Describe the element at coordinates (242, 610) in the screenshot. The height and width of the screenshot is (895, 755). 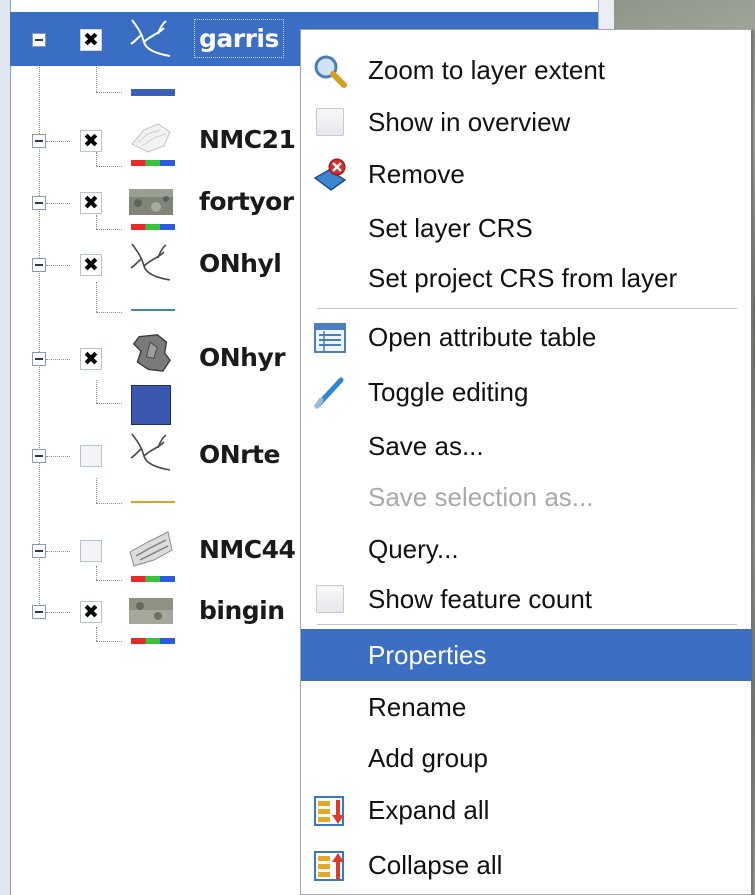
I see `layer-name: bingin` at that location.